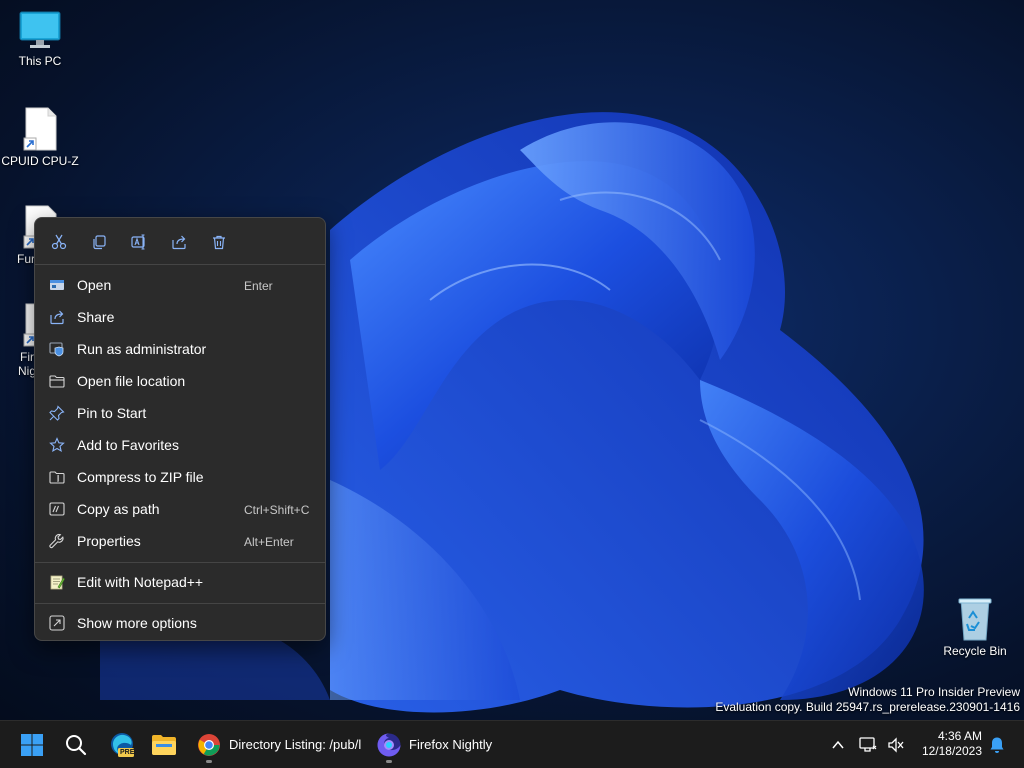 The image size is (1024, 768). I want to click on menu-item-label: Edit with Notepad++, so click(140, 582).